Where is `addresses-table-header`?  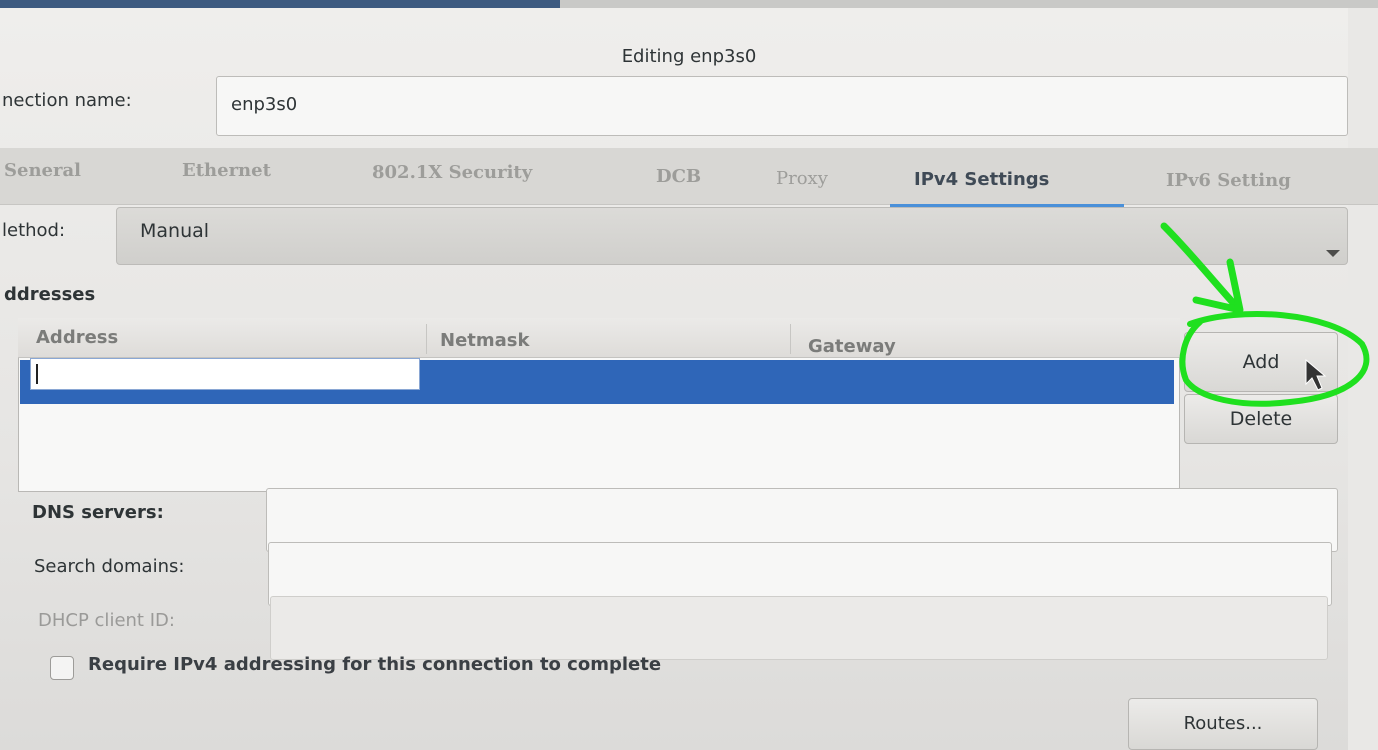 addresses-table-header is located at coordinates (599, 338).